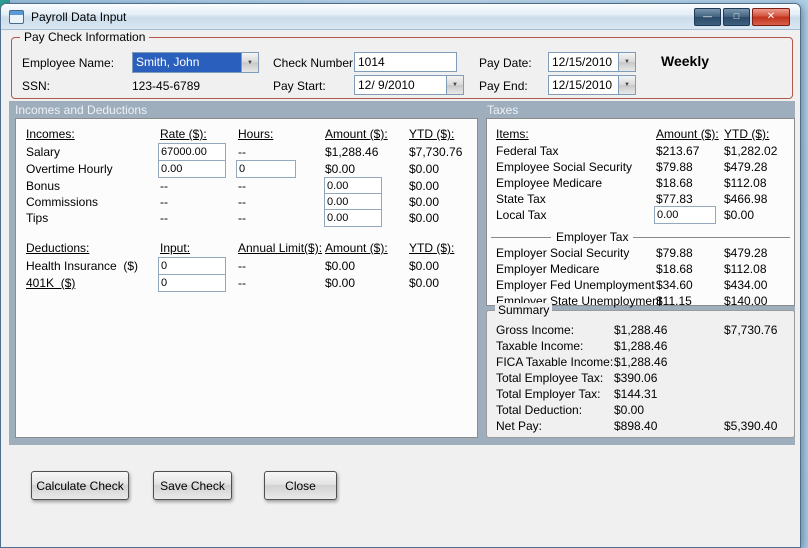 Image resolution: width=808 pixels, height=548 pixels. Describe the element at coordinates (43, 152) in the screenshot. I see `income-label: Salary` at that location.